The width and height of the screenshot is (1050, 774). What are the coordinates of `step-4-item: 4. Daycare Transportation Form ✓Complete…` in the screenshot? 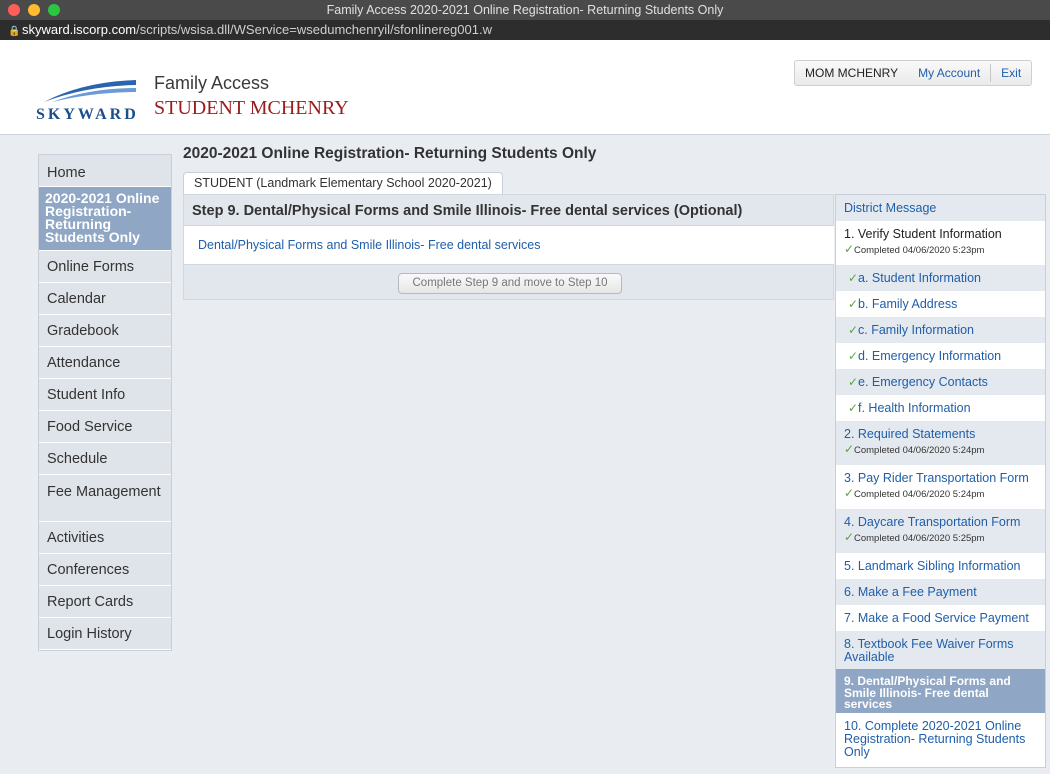 It's located at (940, 531).